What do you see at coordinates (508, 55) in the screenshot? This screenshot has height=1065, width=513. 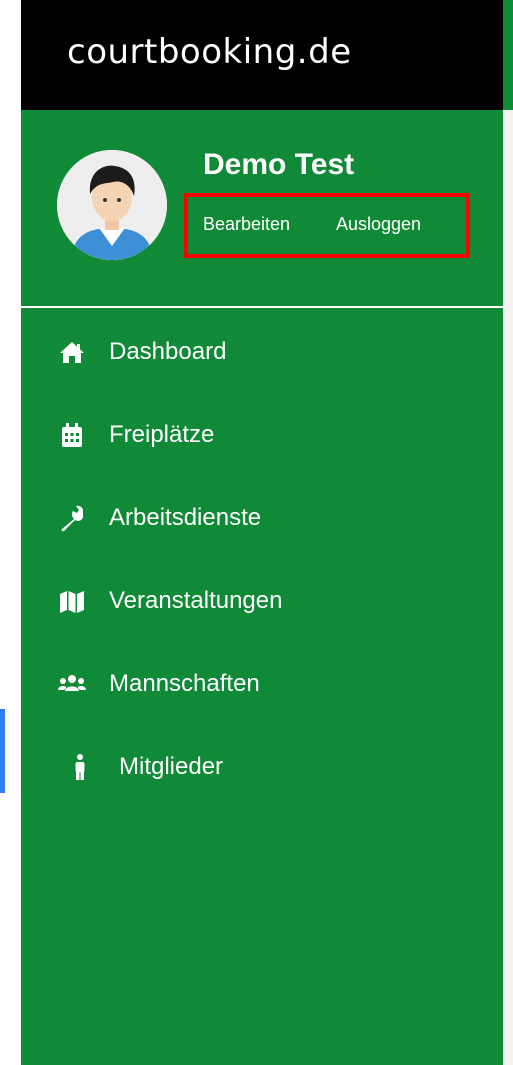 I see `header-edge` at bounding box center [508, 55].